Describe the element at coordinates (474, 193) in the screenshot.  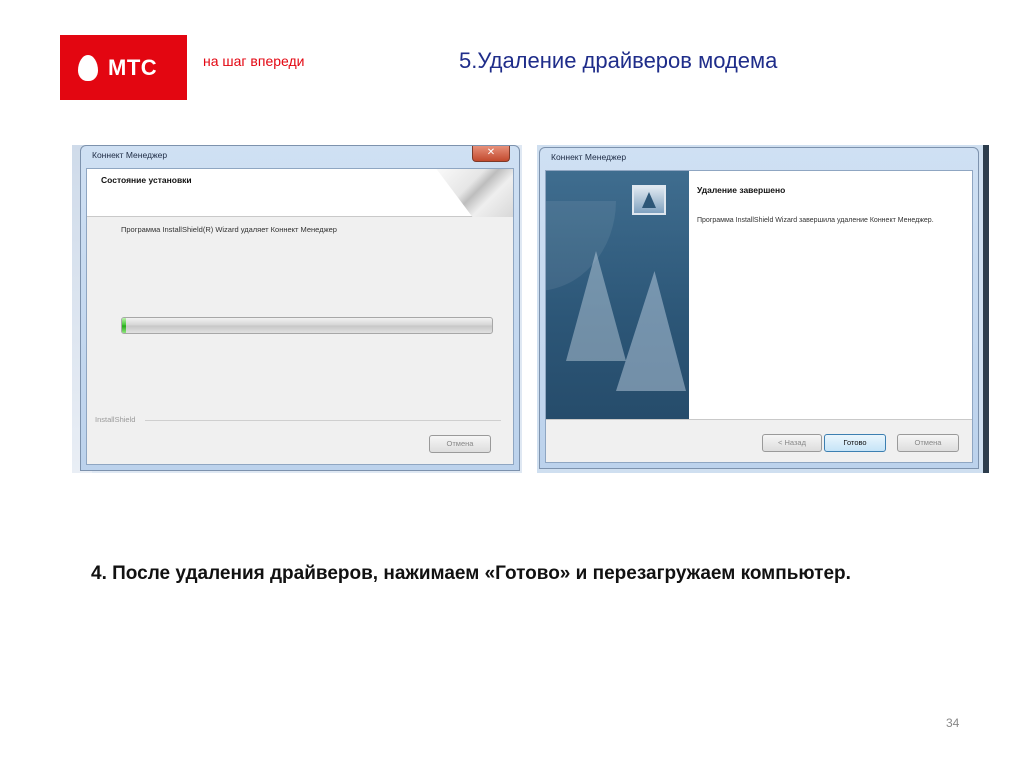
I see `page-curl-graphic` at that location.